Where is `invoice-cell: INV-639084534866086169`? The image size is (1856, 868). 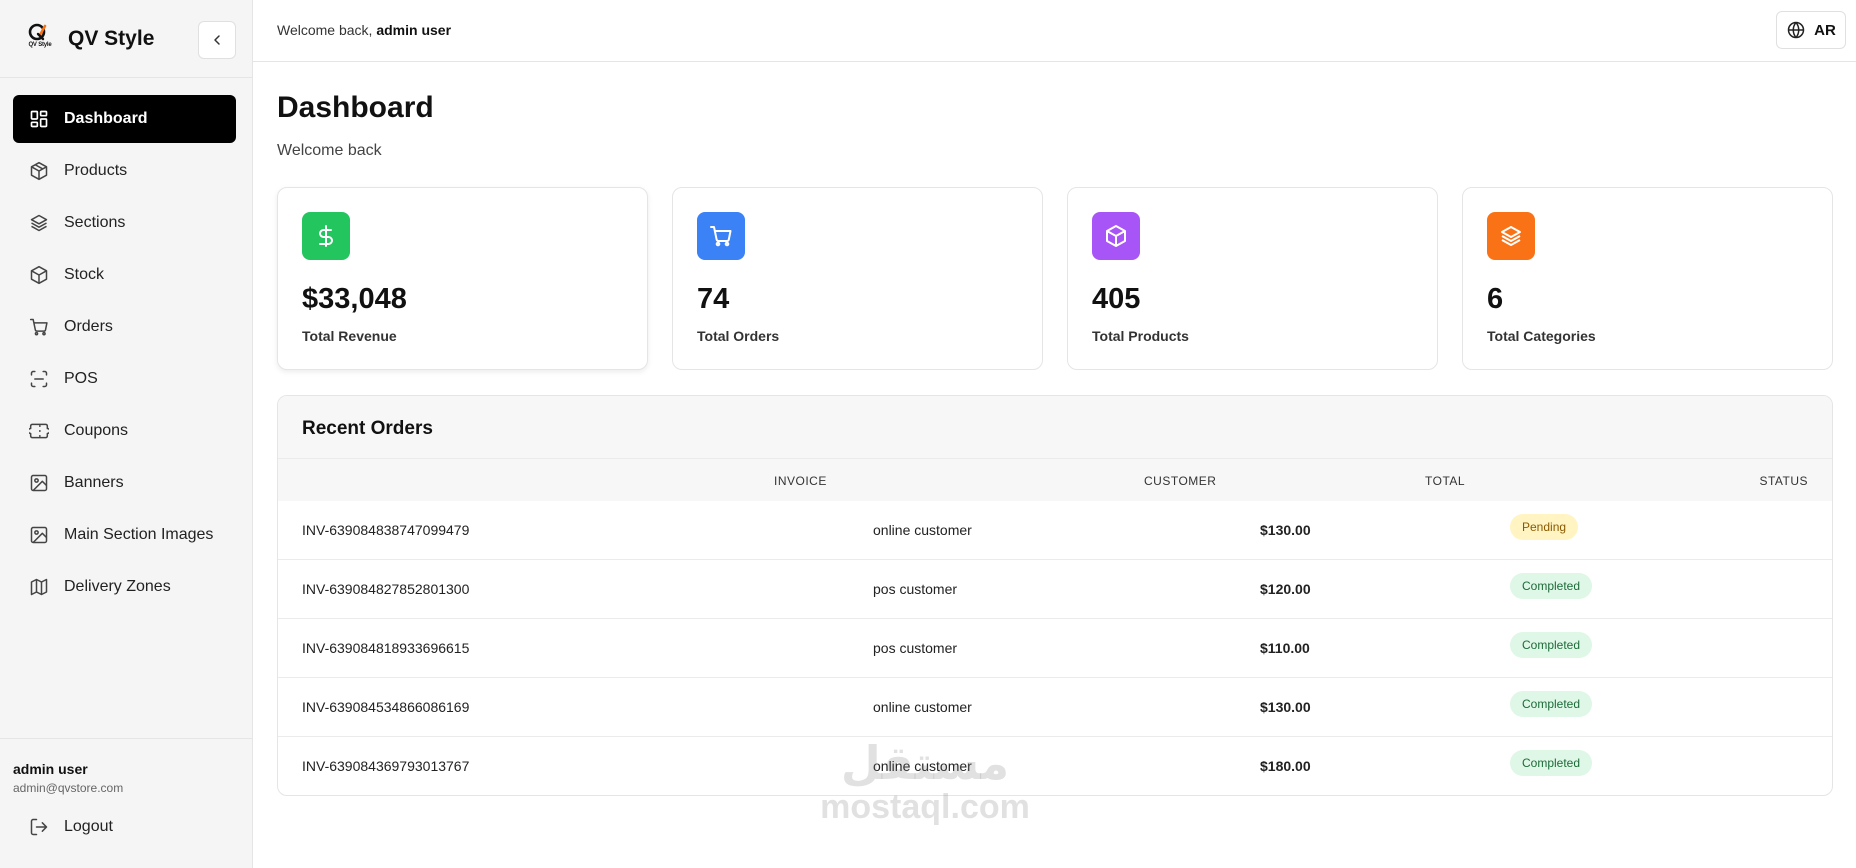 invoice-cell: INV-639084534866086169 is located at coordinates (386, 707).